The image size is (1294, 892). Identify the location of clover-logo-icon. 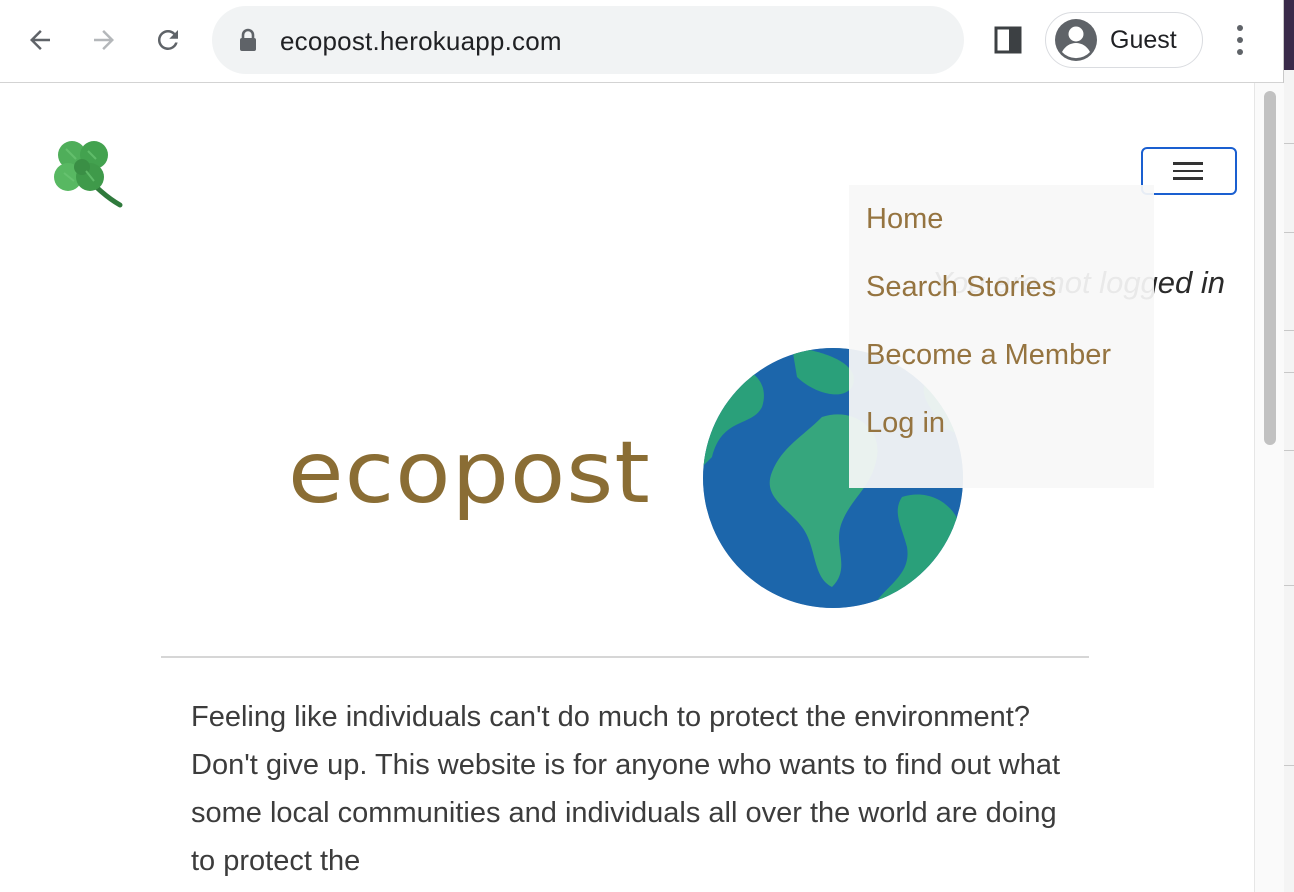
(86, 172).